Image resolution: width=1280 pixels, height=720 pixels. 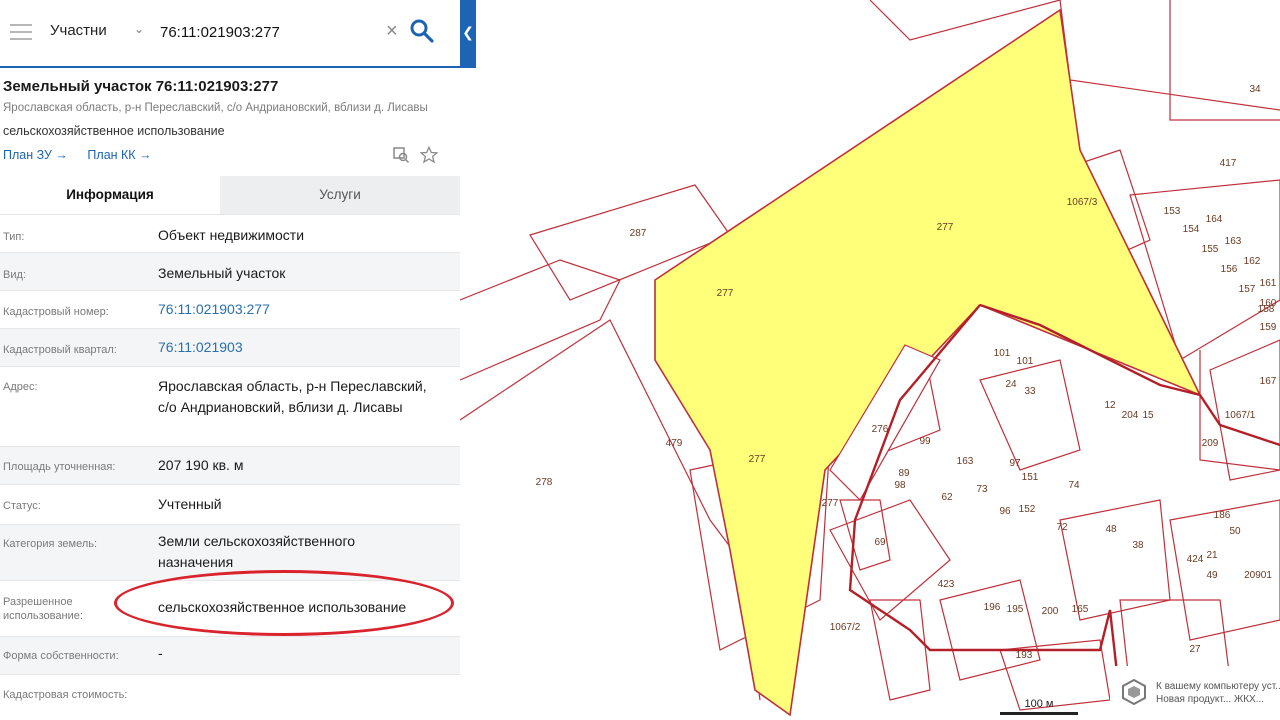 I want to click on parcel-number-label: 89, so click(x=904, y=473).